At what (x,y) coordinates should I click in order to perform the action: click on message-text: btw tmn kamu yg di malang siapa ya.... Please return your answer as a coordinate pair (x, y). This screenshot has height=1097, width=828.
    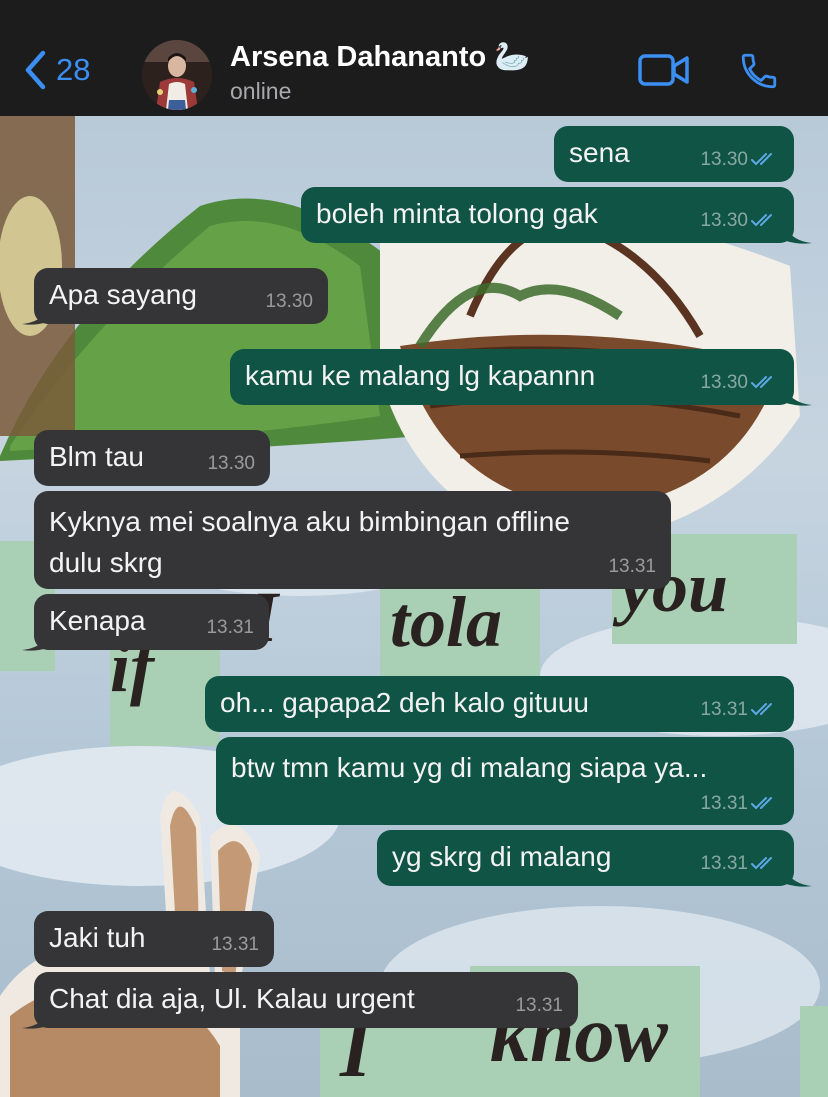
    Looking at the image, I should click on (469, 767).